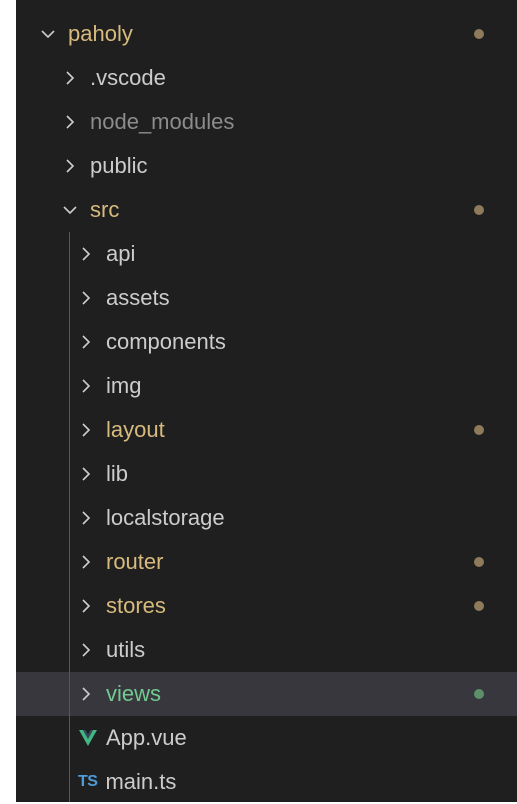 This screenshot has width=517, height=804. Describe the element at coordinates (266, 782) in the screenshot. I see `file-main-ts: TS main.ts` at that location.